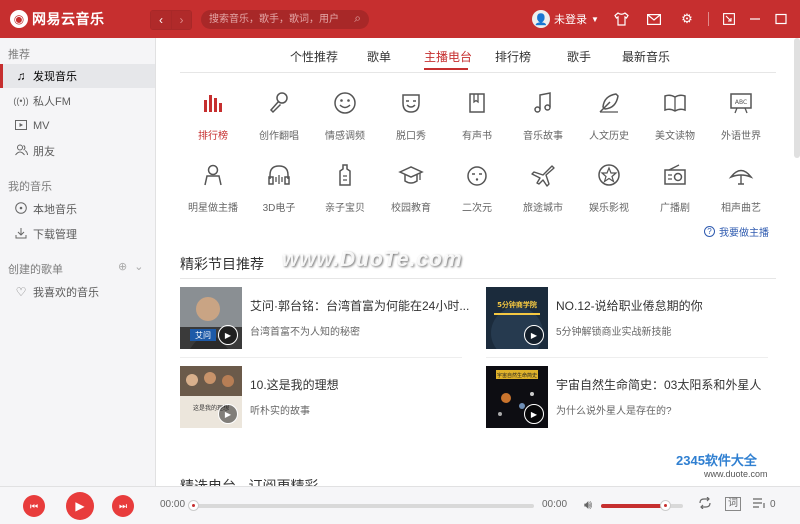 This screenshot has height=524, width=800. I want to click on category-crosstalk: 相声曲艺, so click(741, 188).